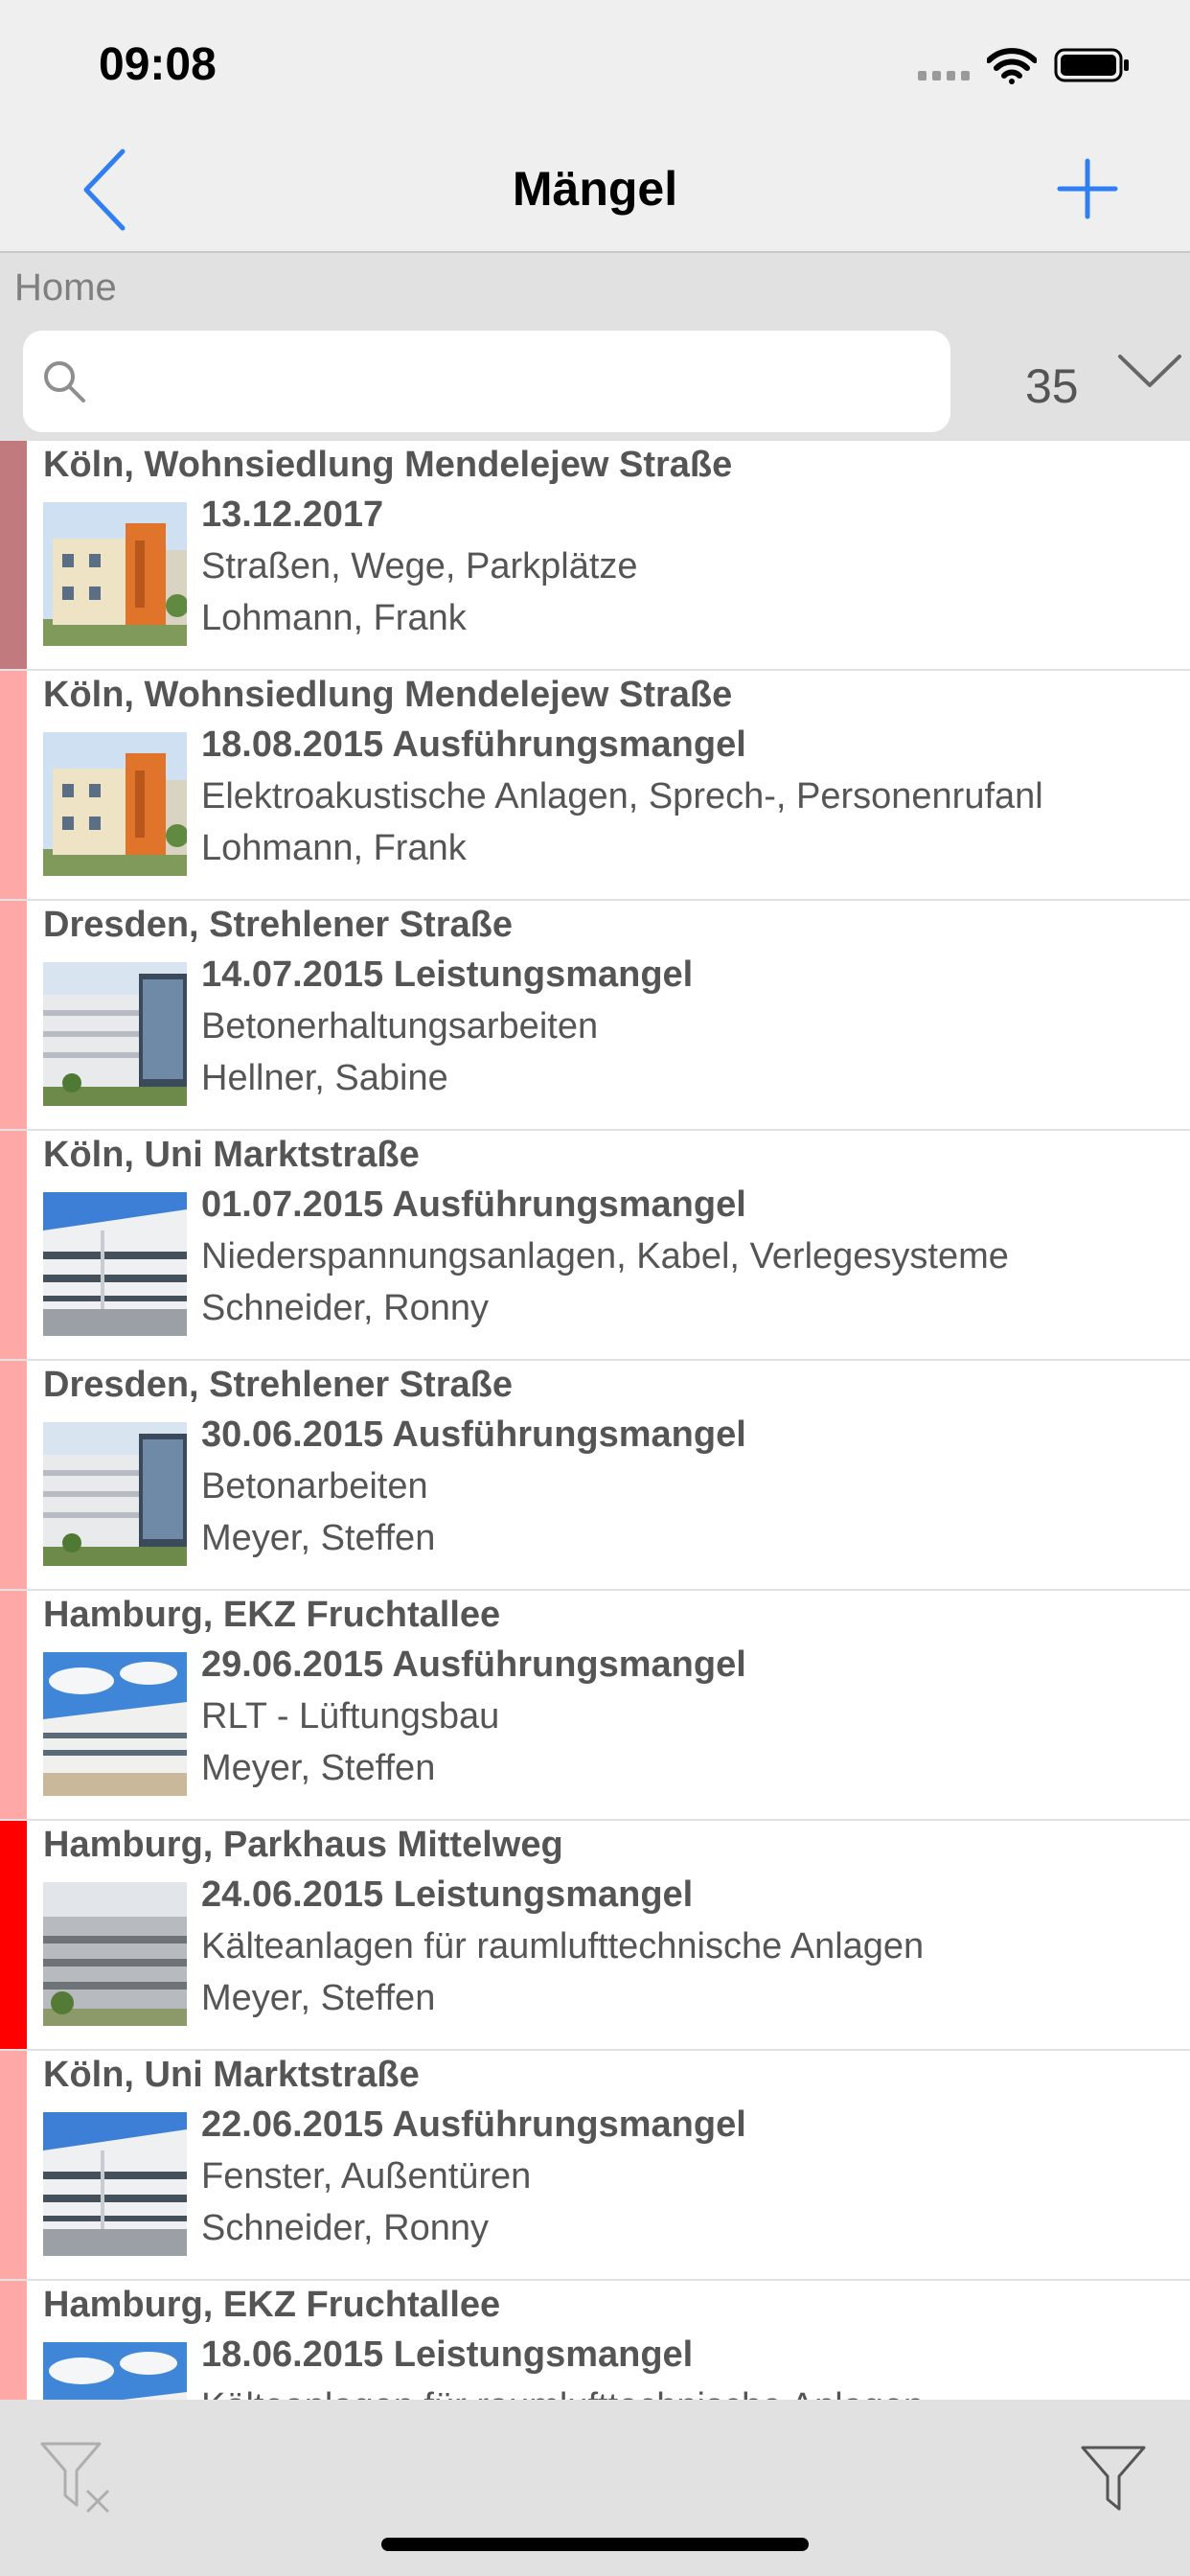  Describe the element at coordinates (474, 1664) in the screenshot. I see `item-date-type: 29.06.2015 Ausführungsmangel` at that location.